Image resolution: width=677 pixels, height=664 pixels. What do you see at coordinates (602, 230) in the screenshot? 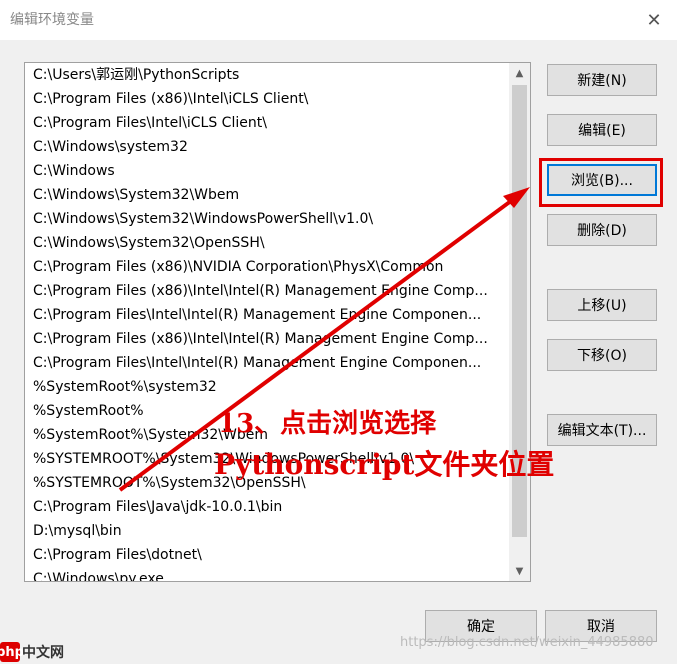
I see `delete-button: 删除(D)` at bounding box center [602, 230].